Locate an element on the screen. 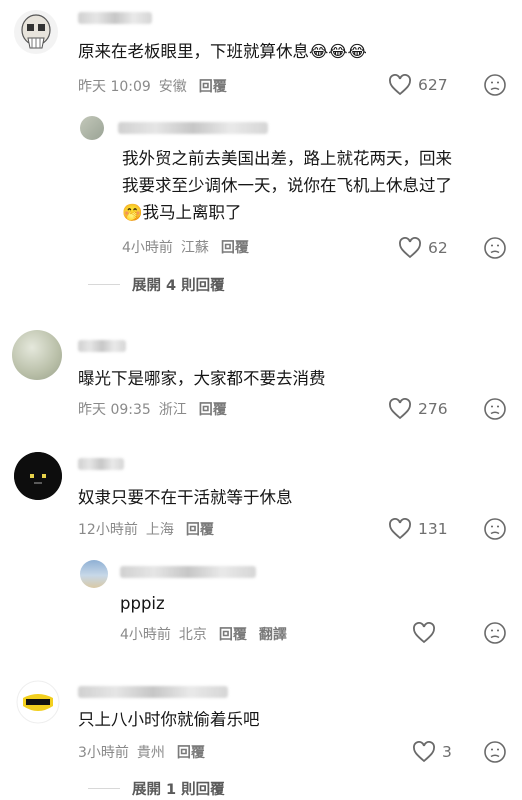 The image size is (522, 800). reply-meta: 4小時前 北京 回覆 翻譯 is located at coordinates (203, 635).